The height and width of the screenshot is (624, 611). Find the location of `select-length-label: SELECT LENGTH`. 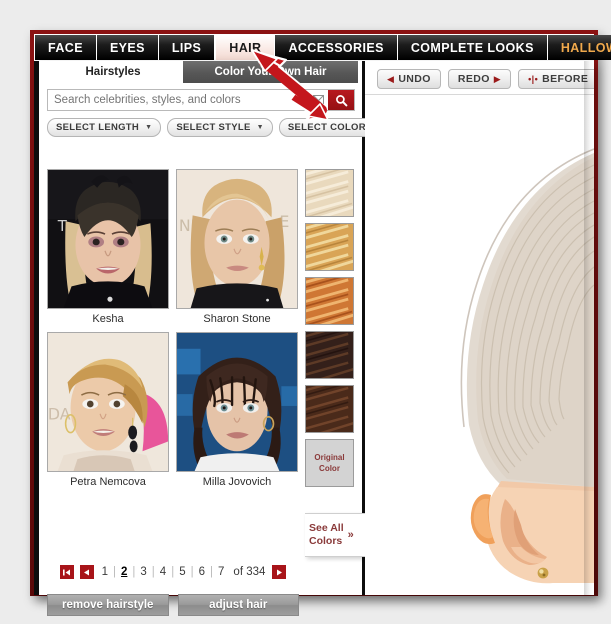

select-length-label: SELECT LENGTH is located at coordinates (98, 127).